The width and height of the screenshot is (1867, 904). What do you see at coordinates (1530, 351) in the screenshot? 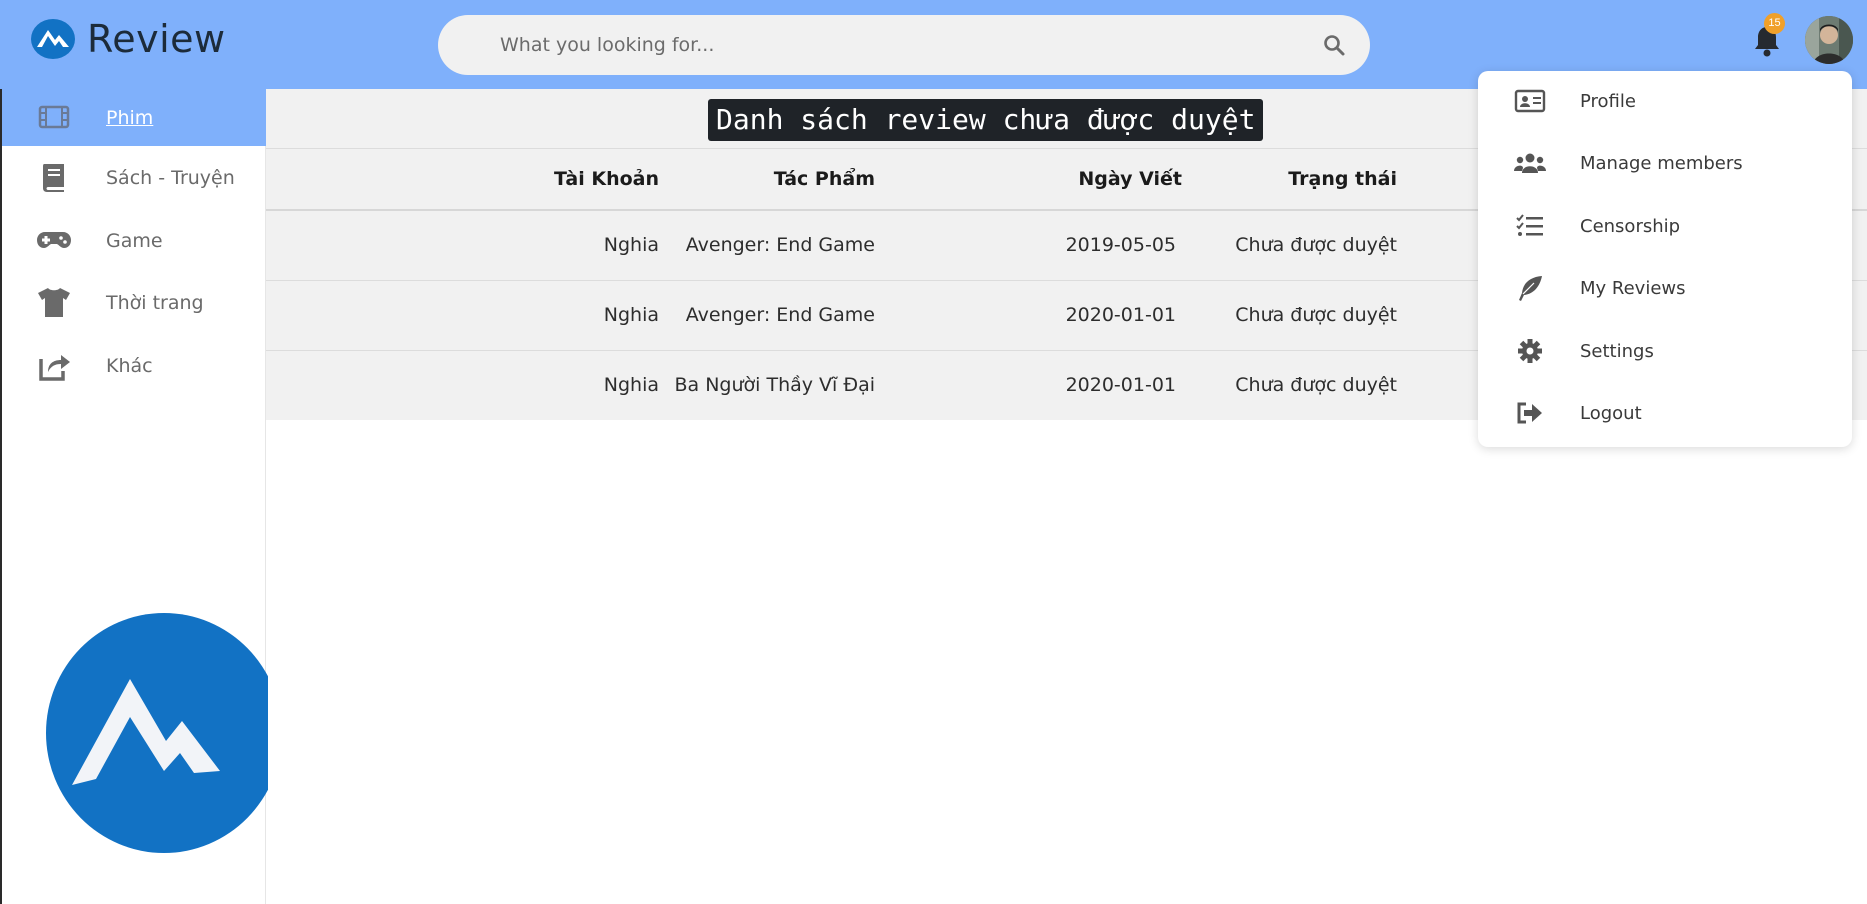
I see `gear-icon` at bounding box center [1530, 351].